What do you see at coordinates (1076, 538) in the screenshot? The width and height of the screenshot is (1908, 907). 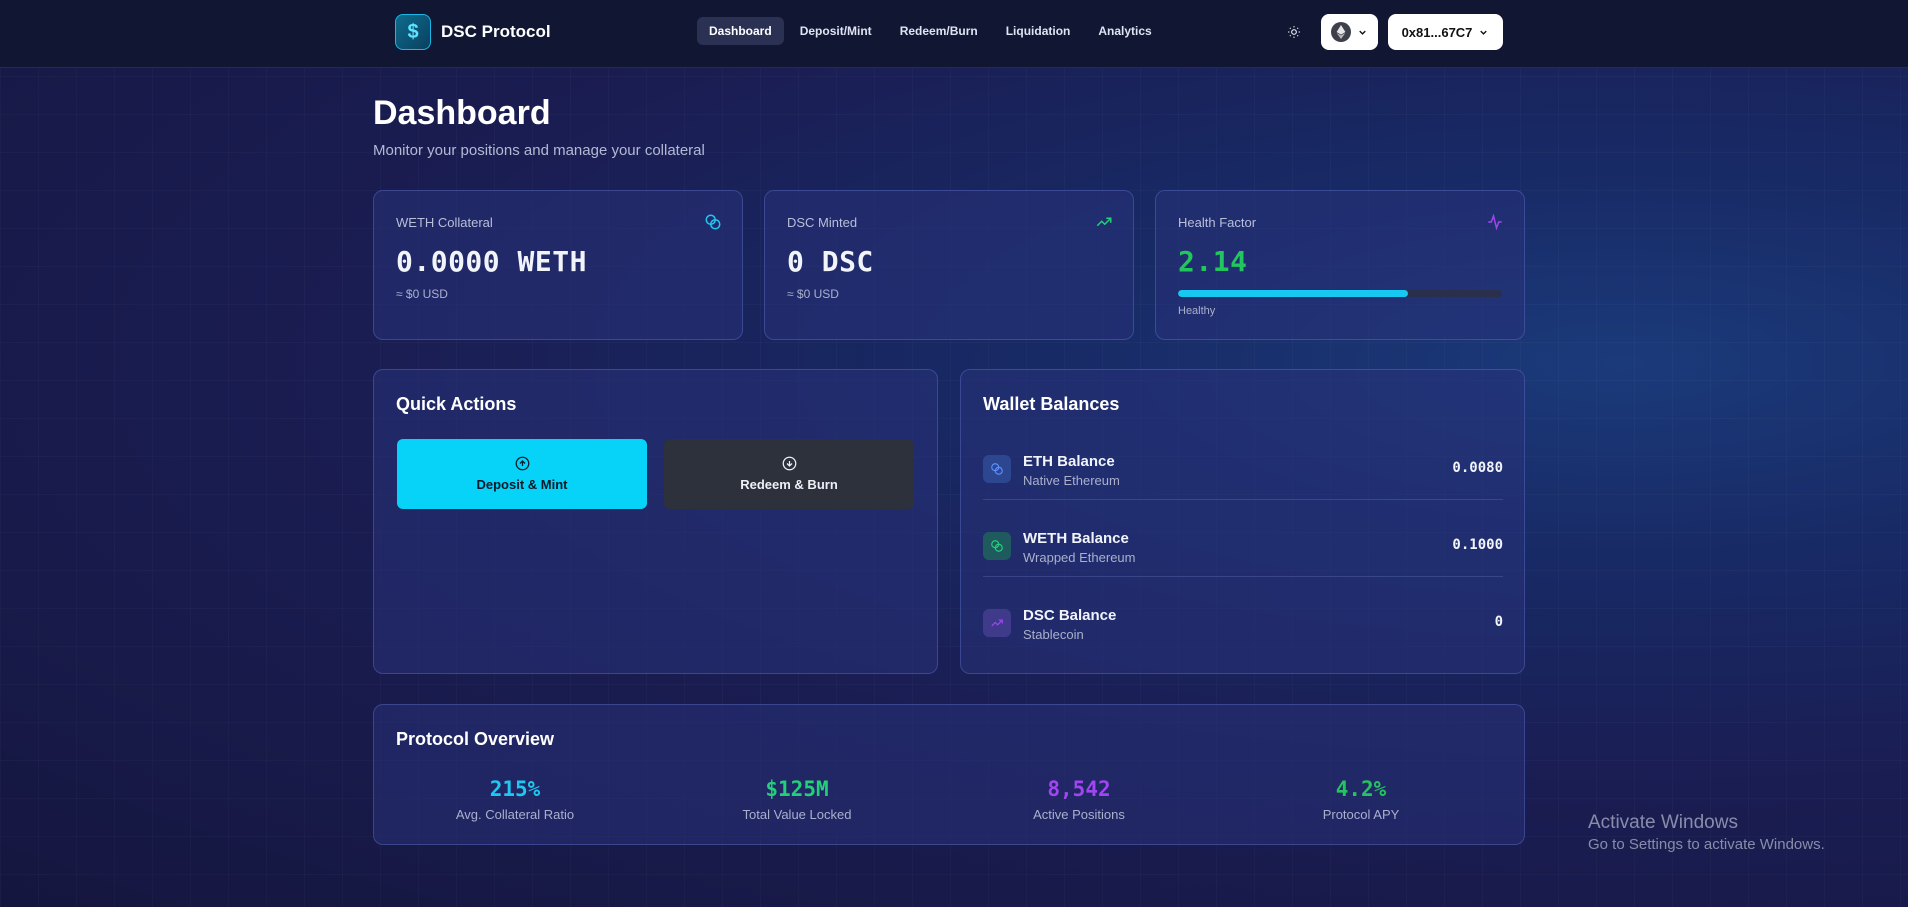 I see `balance-name: WETH Balance` at bounding box center [1076, 538].